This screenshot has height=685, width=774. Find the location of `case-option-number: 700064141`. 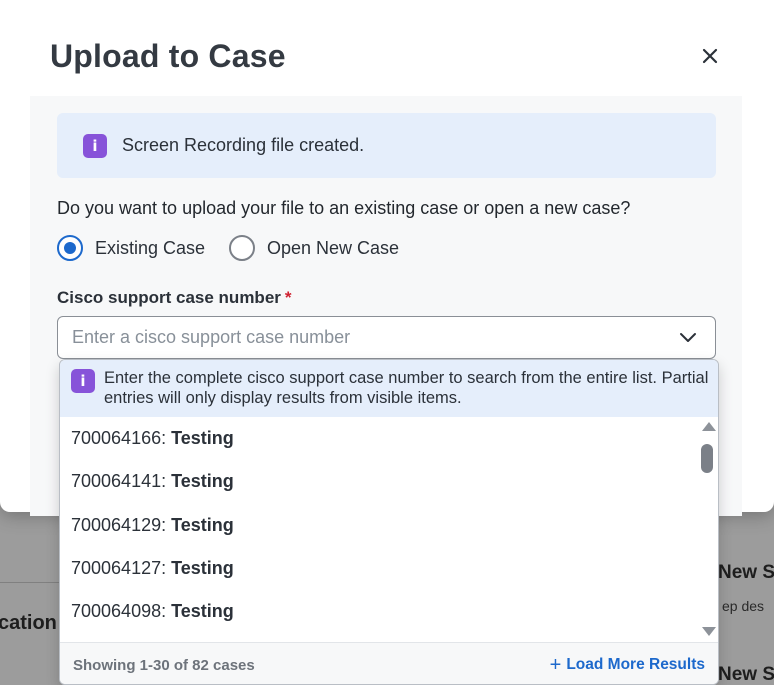

case-option-number: 700064141 is located at coordinates (116, 481).